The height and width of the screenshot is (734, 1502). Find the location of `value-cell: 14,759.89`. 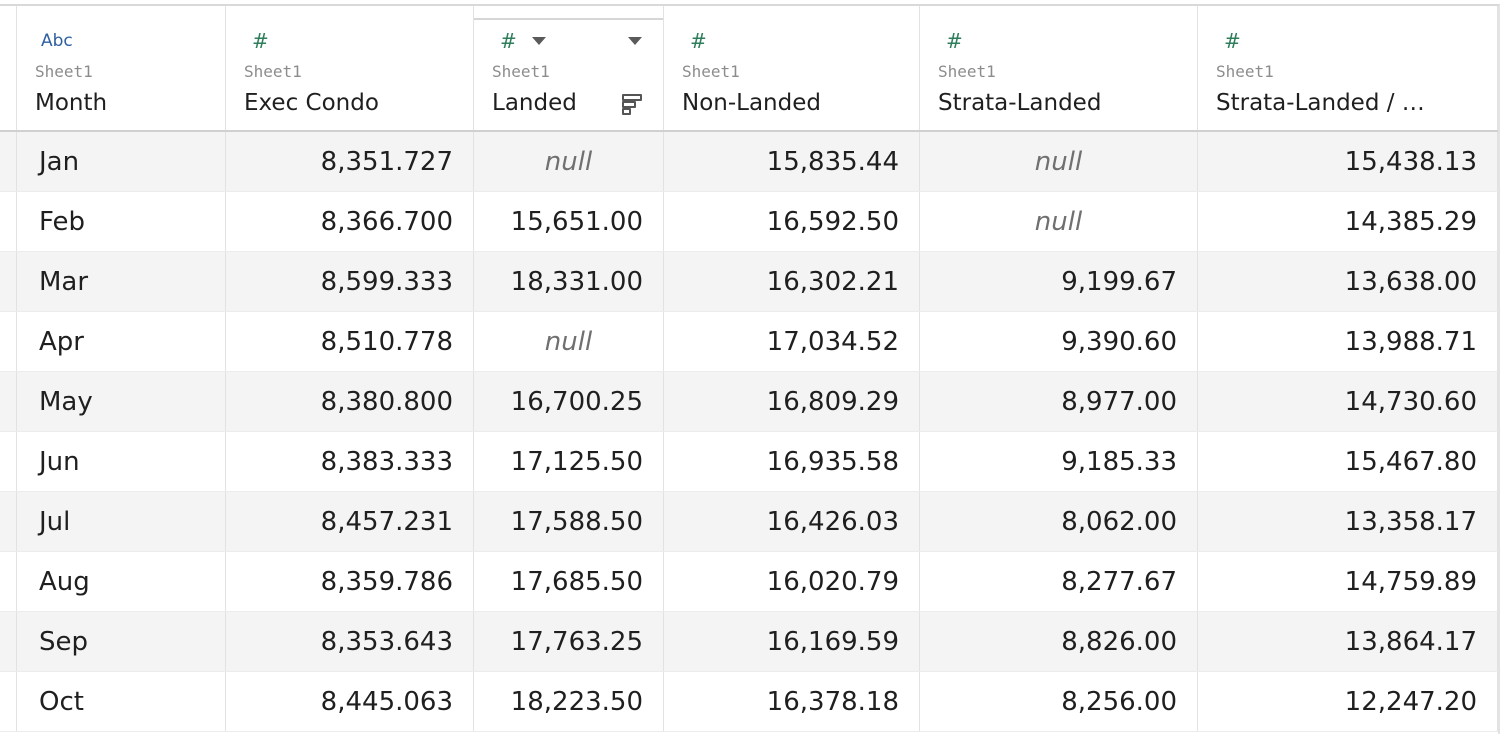

value-cell: 14,759.89 is located at coordinates (1348, 582).